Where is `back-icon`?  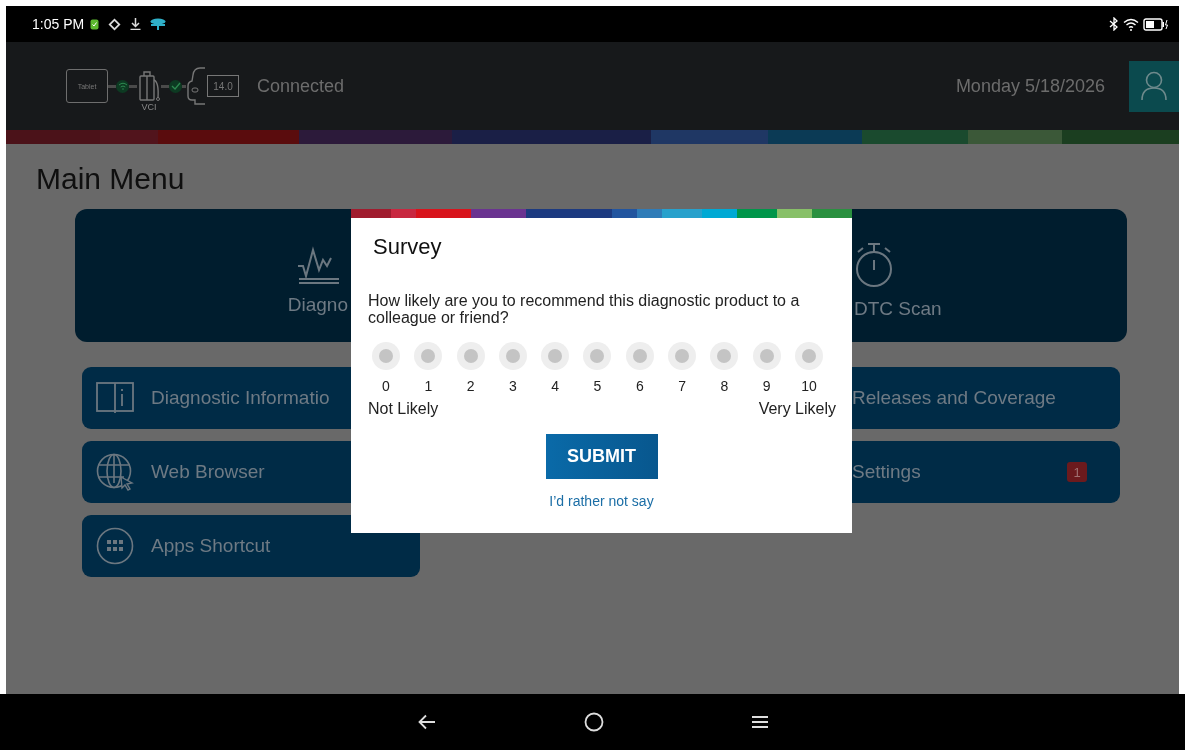
back-icon is located at coordinates (426, 722).